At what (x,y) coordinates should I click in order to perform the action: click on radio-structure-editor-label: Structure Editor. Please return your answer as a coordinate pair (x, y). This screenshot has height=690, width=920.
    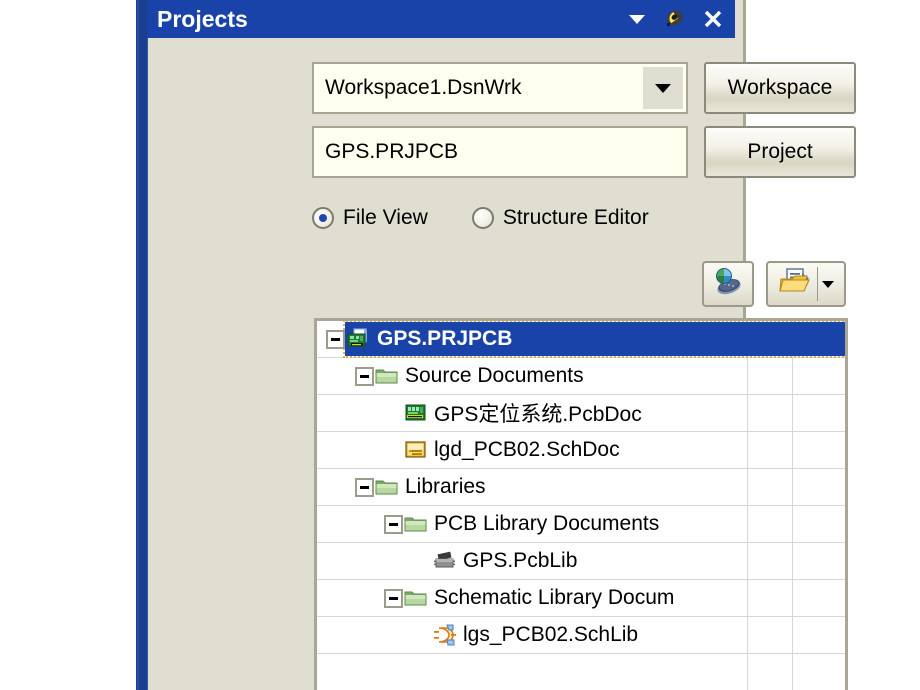
    Looking at the image, I should click on (575, 217).